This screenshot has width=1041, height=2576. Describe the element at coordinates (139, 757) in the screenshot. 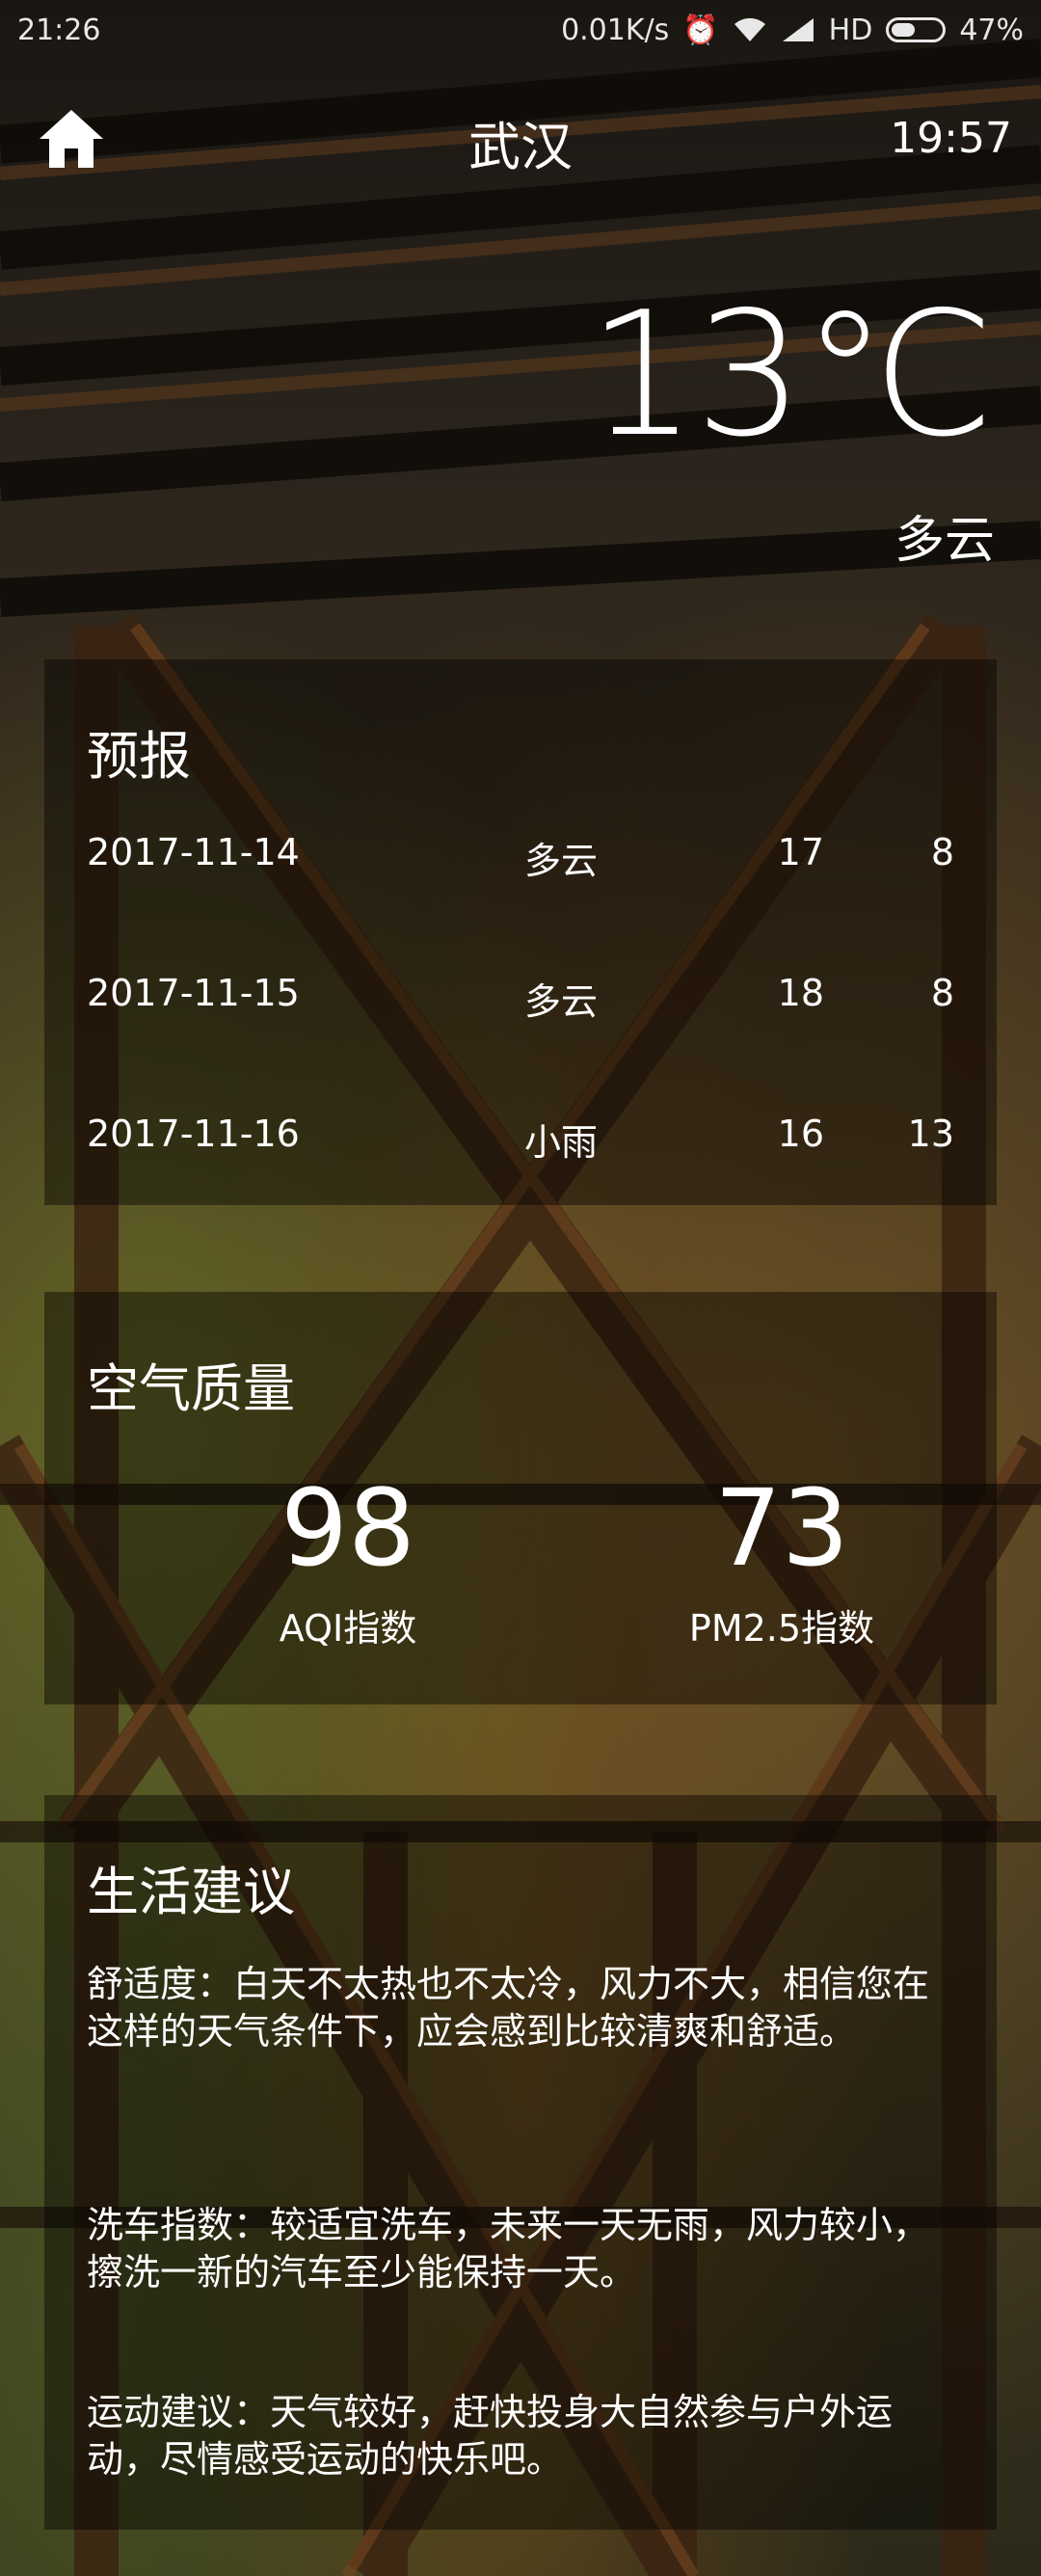

I see `forecast-title: 预报` at that location.